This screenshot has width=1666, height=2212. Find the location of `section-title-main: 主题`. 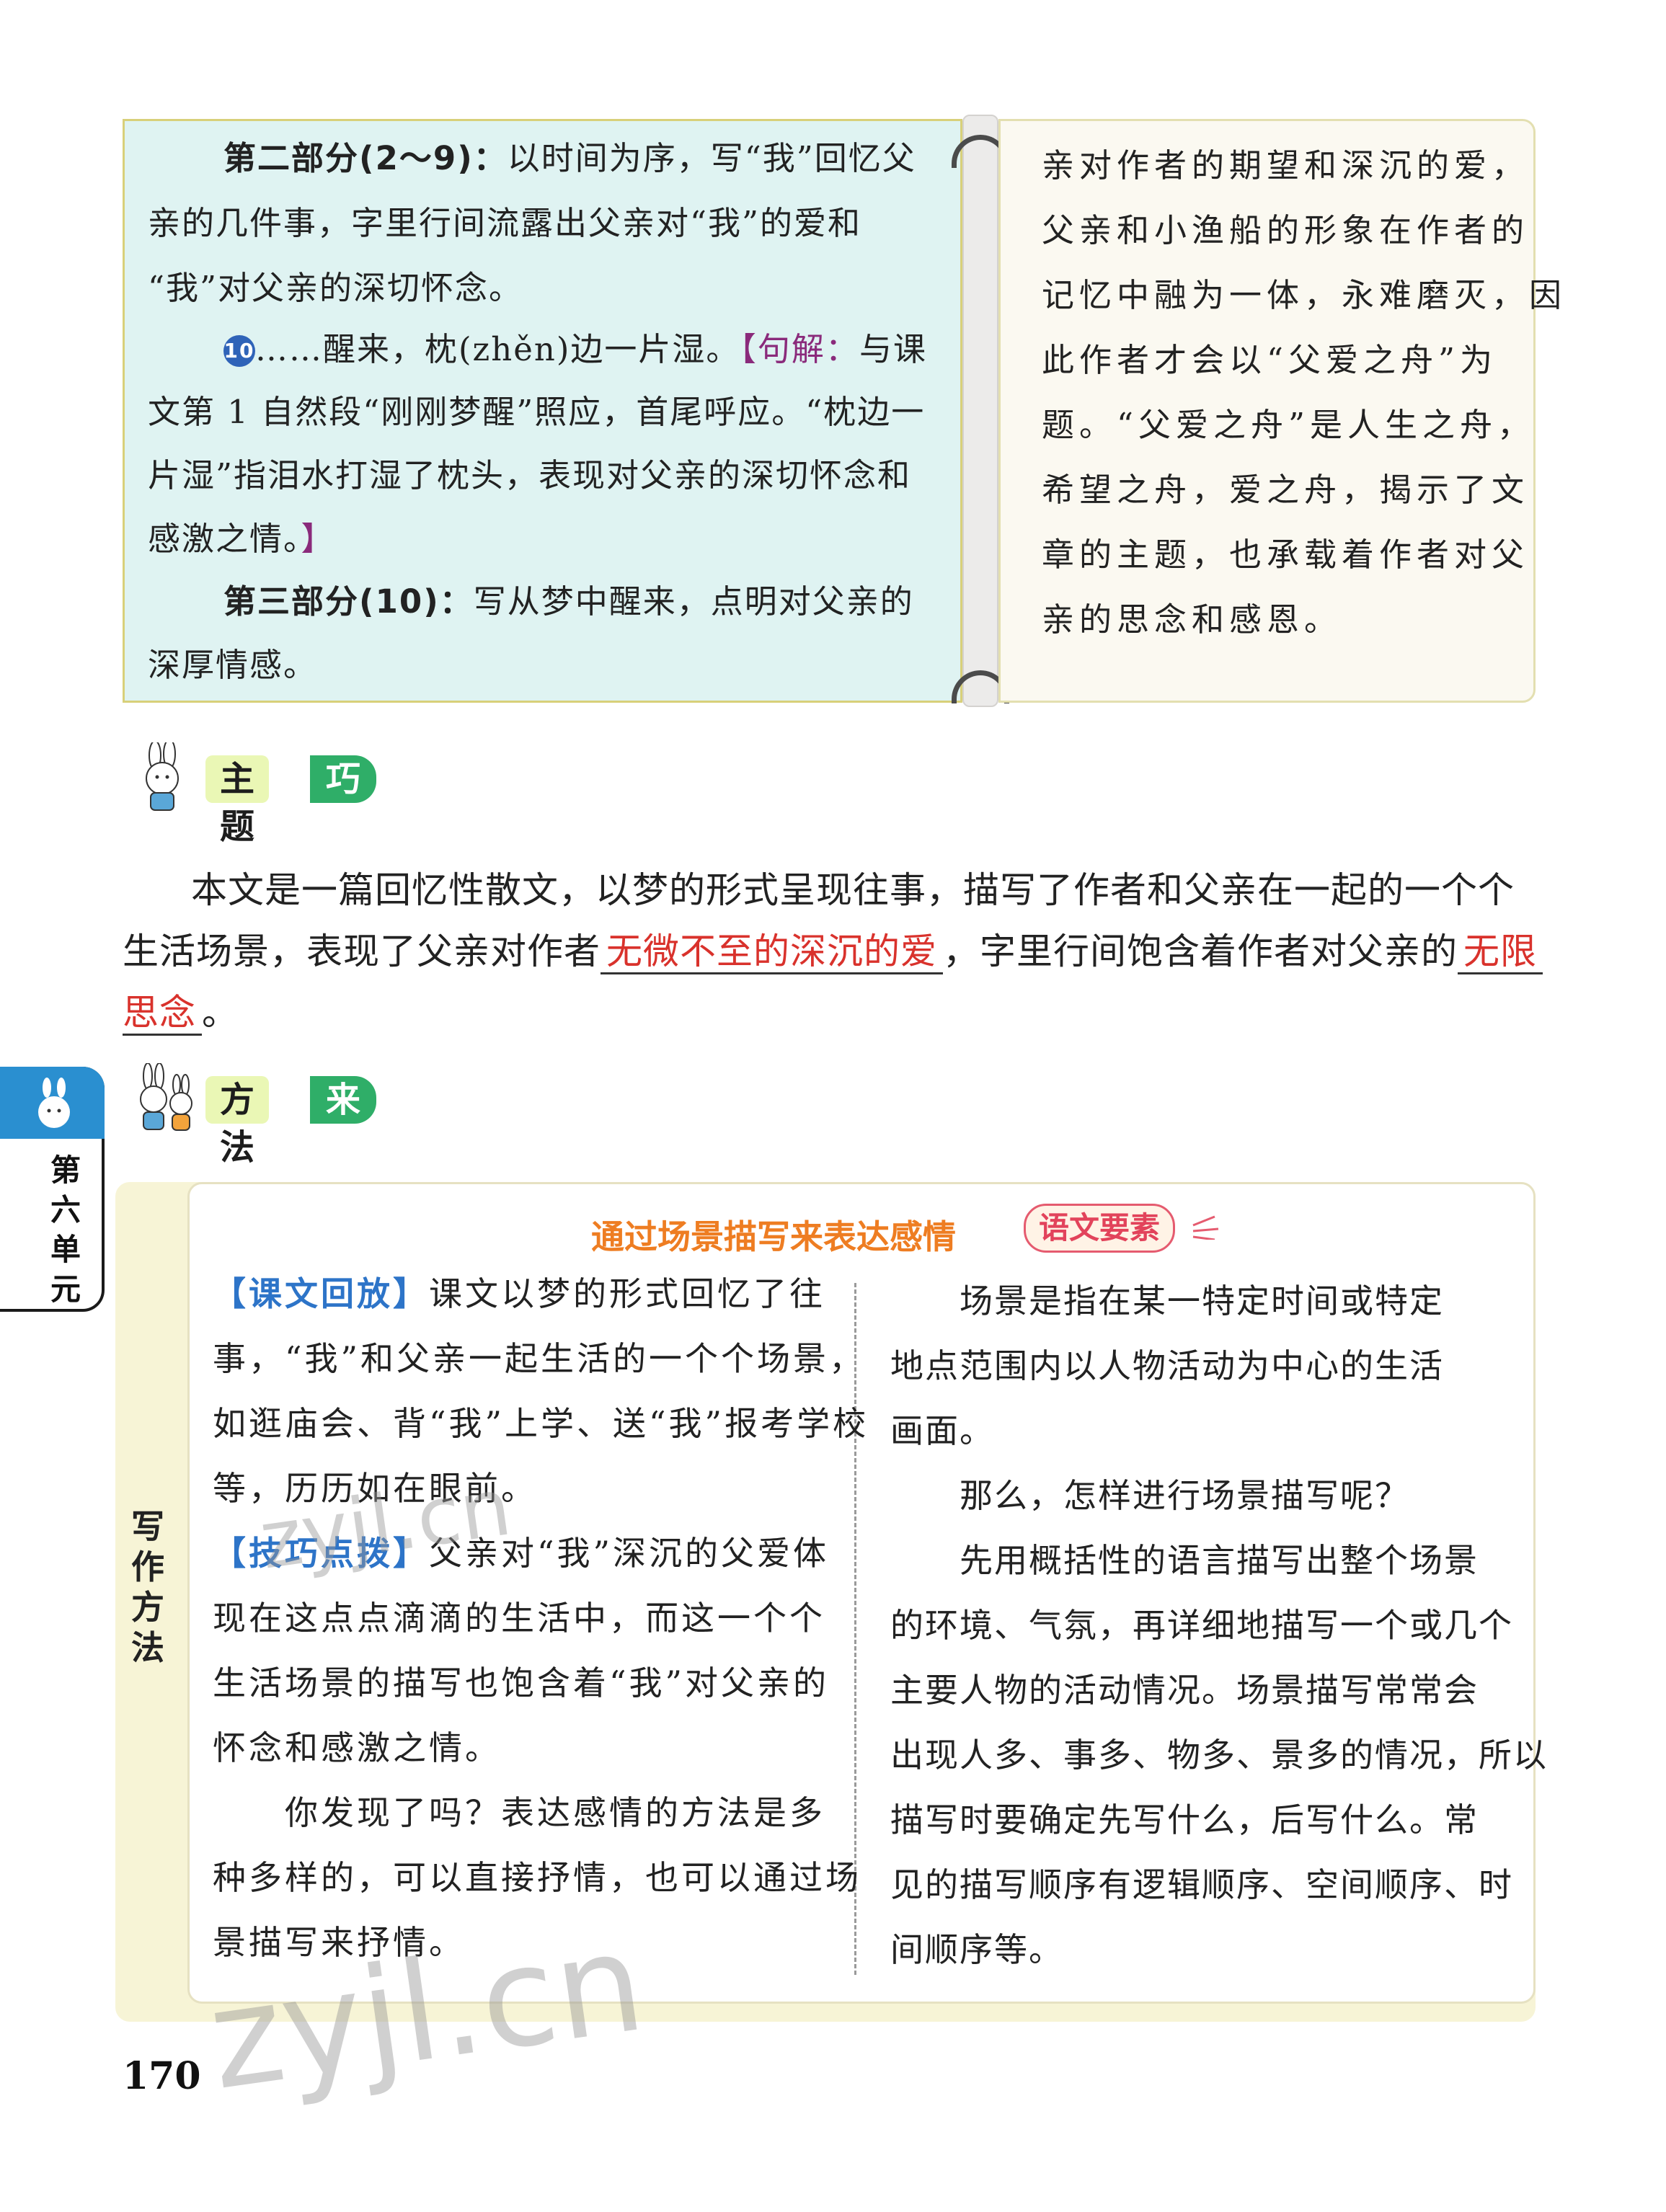

section-title-main: 主题 is located at coordinates (238, 801).